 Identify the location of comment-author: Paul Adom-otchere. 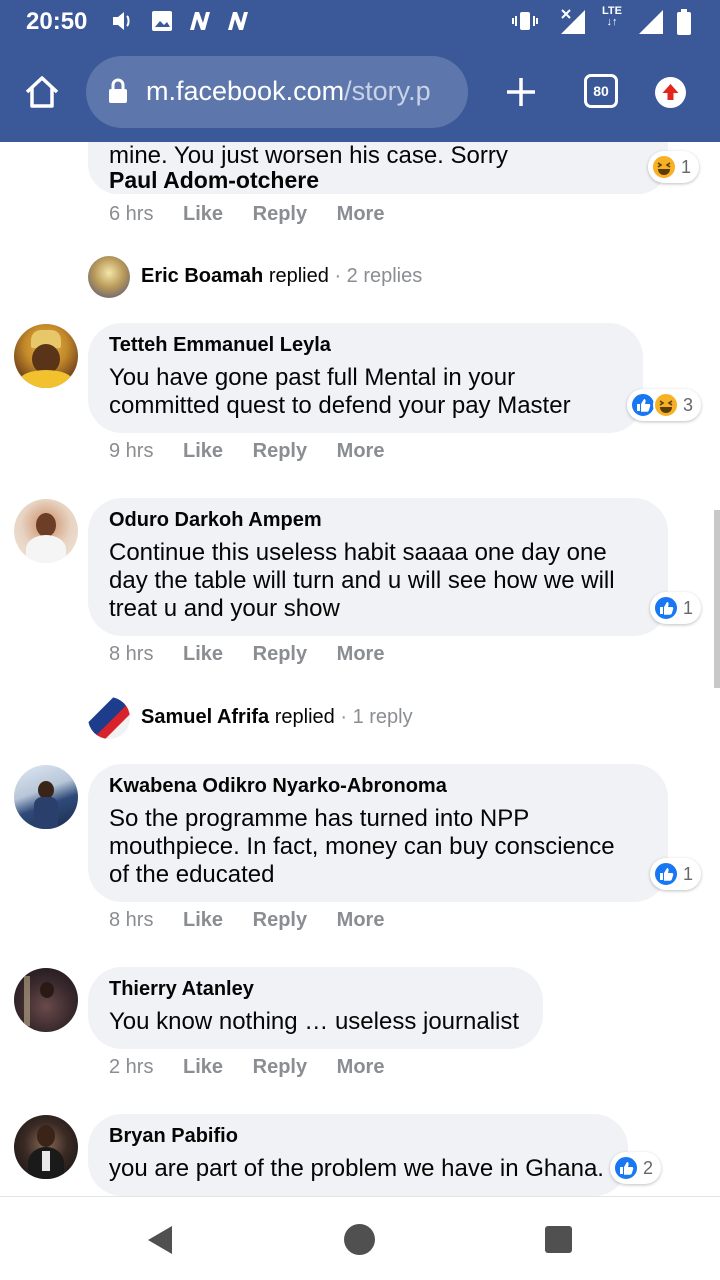
(378, 180).